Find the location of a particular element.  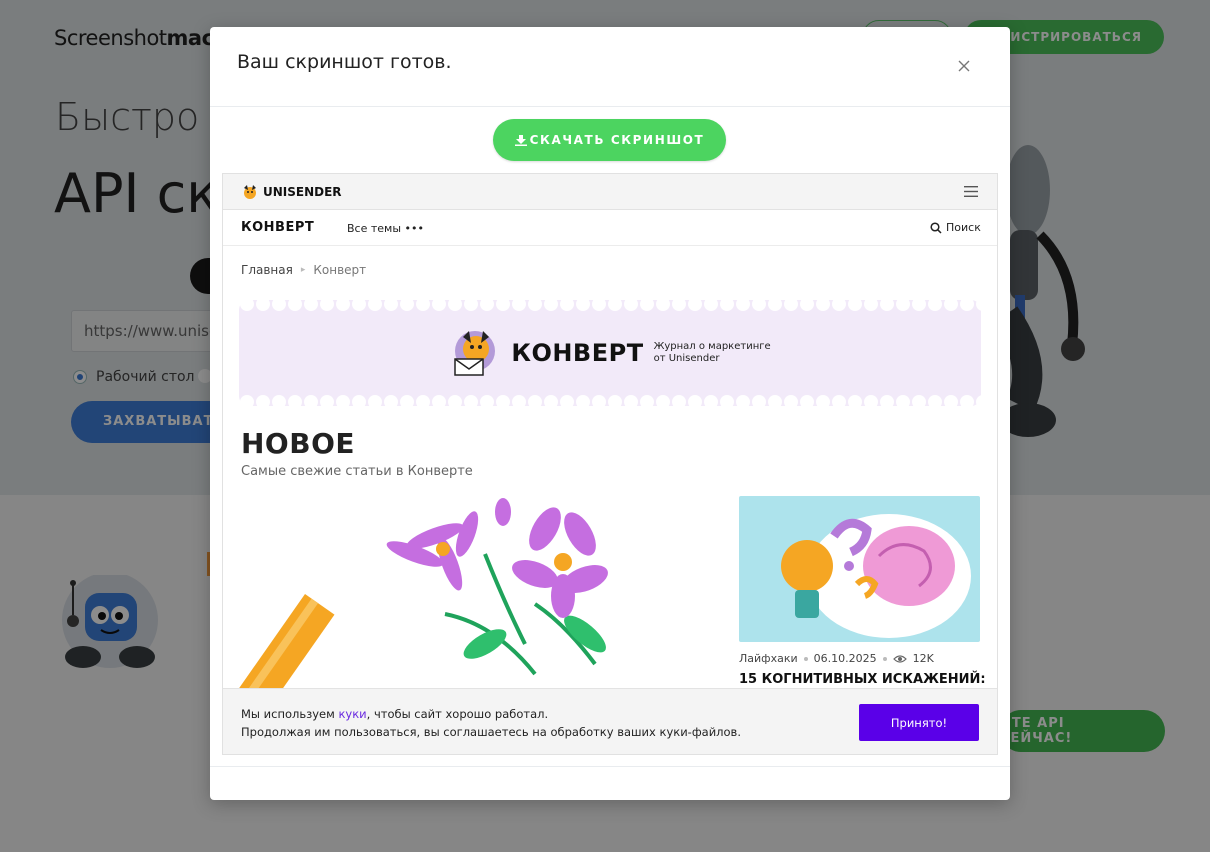

preview-search-label: Поиск is located at coordinates (963, 227).